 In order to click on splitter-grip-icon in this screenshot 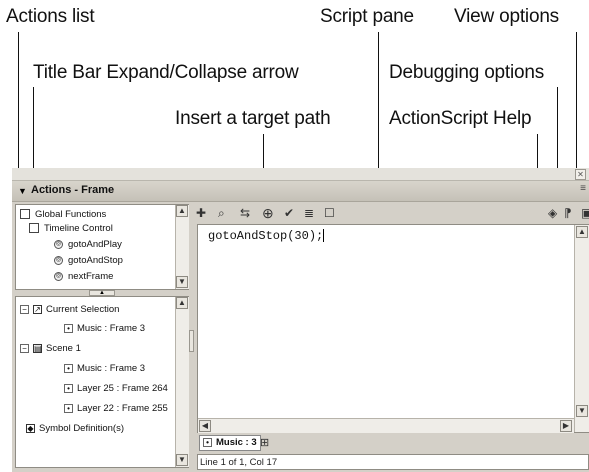, I will do `click(191, 341)`.